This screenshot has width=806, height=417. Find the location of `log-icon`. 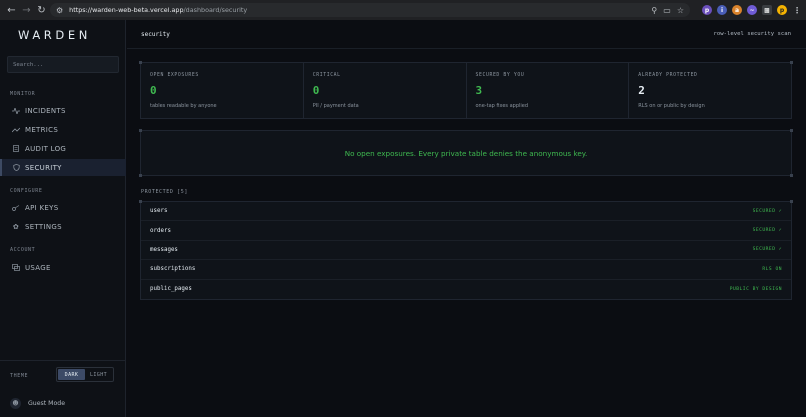

log-icon is located at coordinates (16, 148).